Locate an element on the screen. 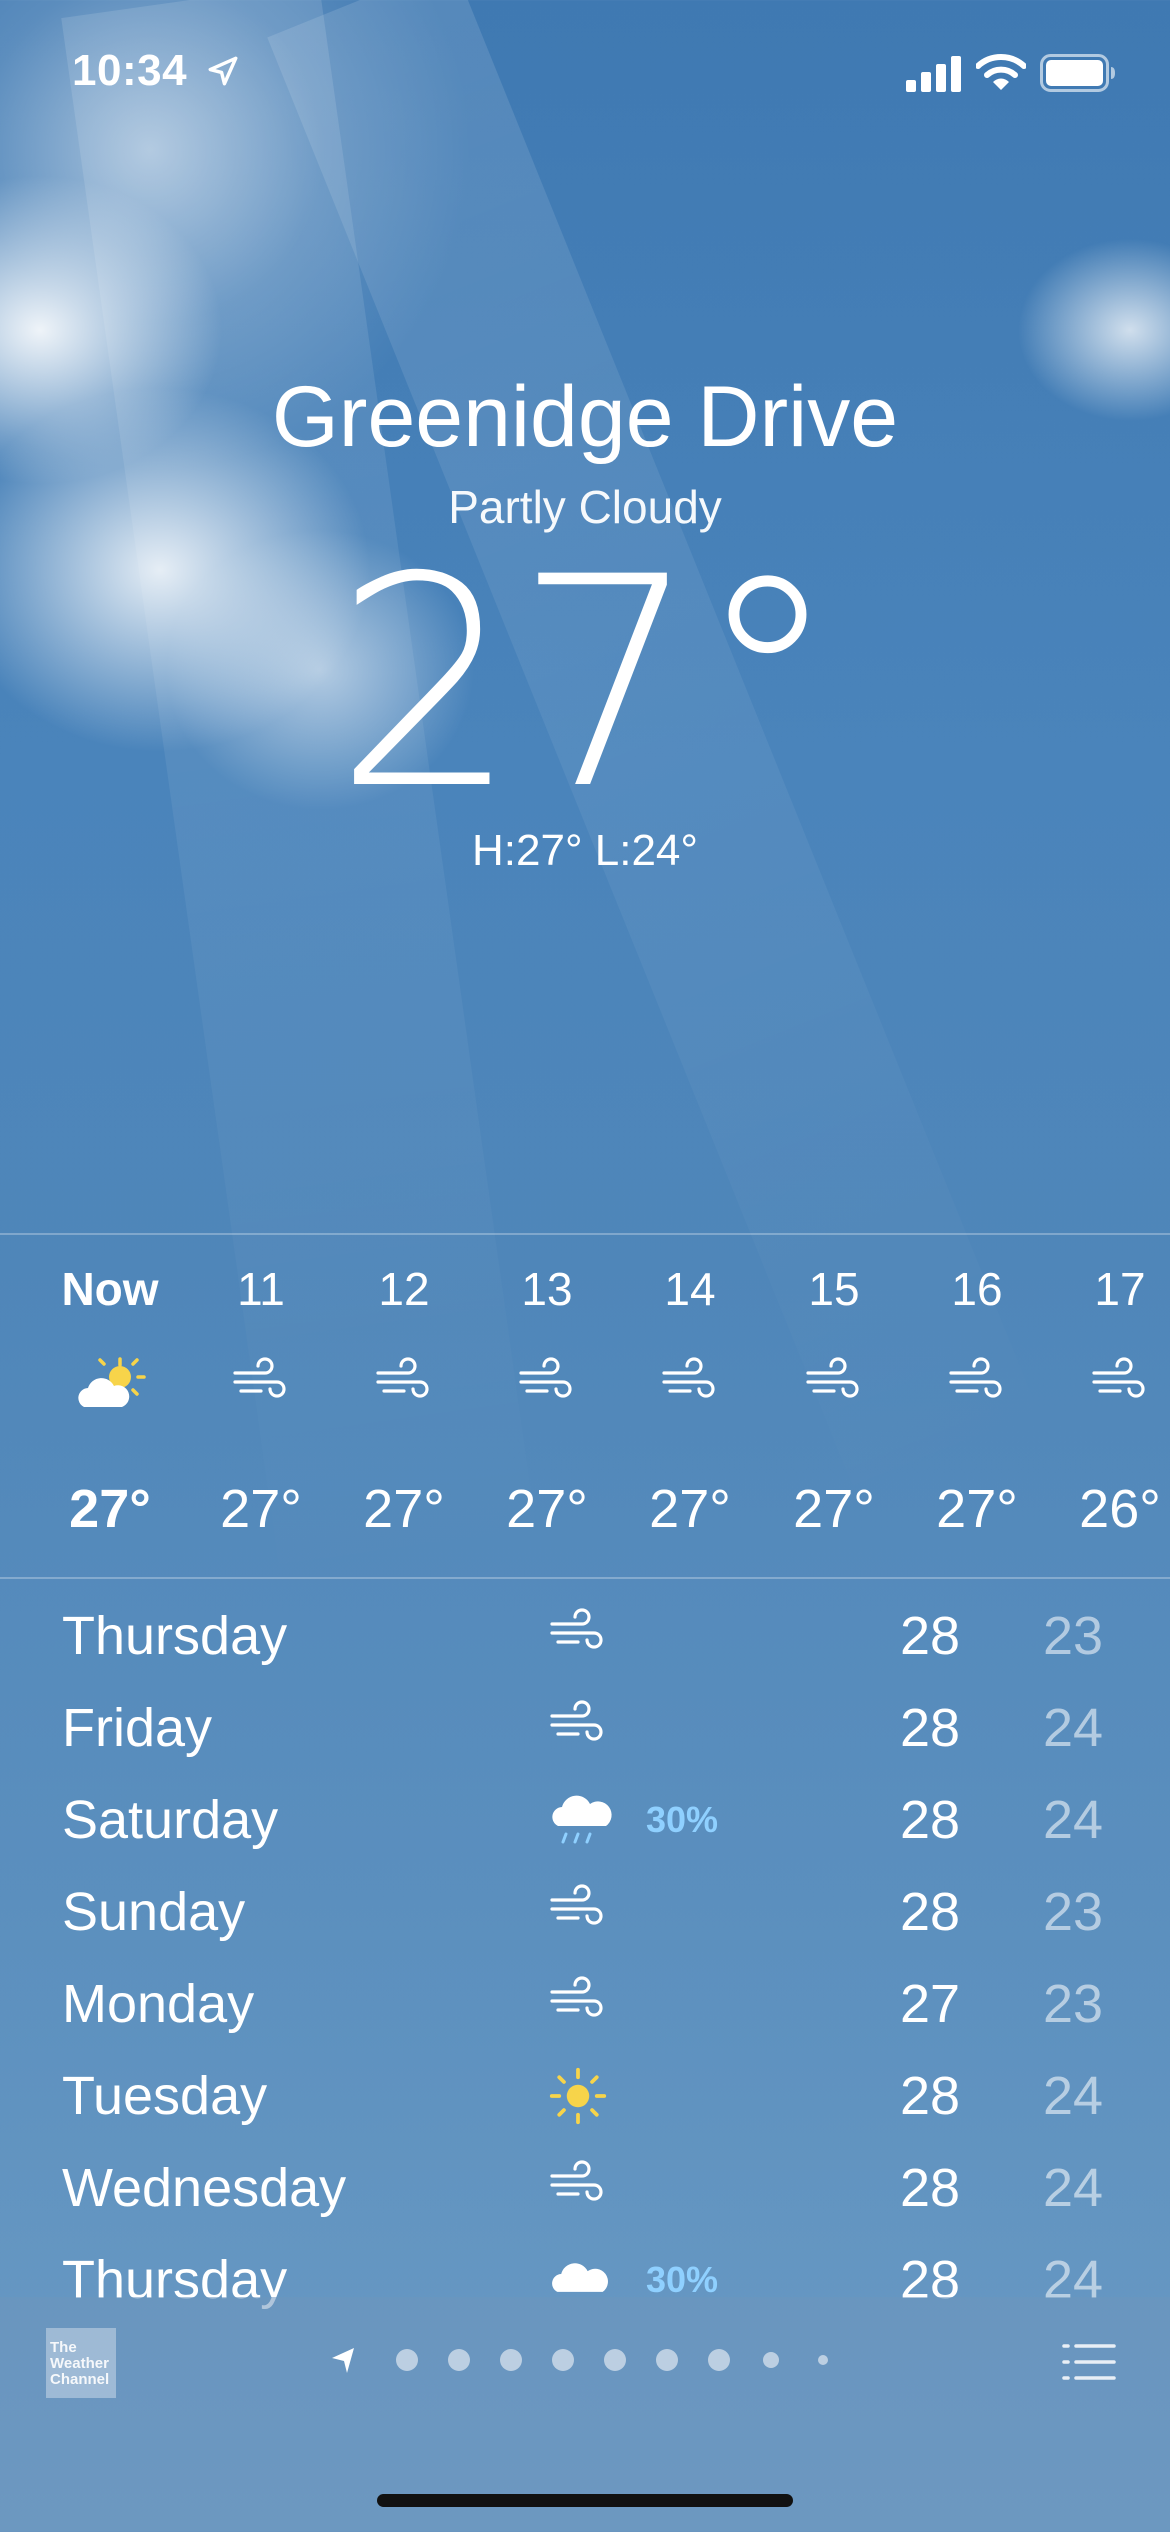 Image resolution: width=1170 pixels, height=2532 pixels. daily-row: Friday 28 24 is located at coordinates (585, 1728).